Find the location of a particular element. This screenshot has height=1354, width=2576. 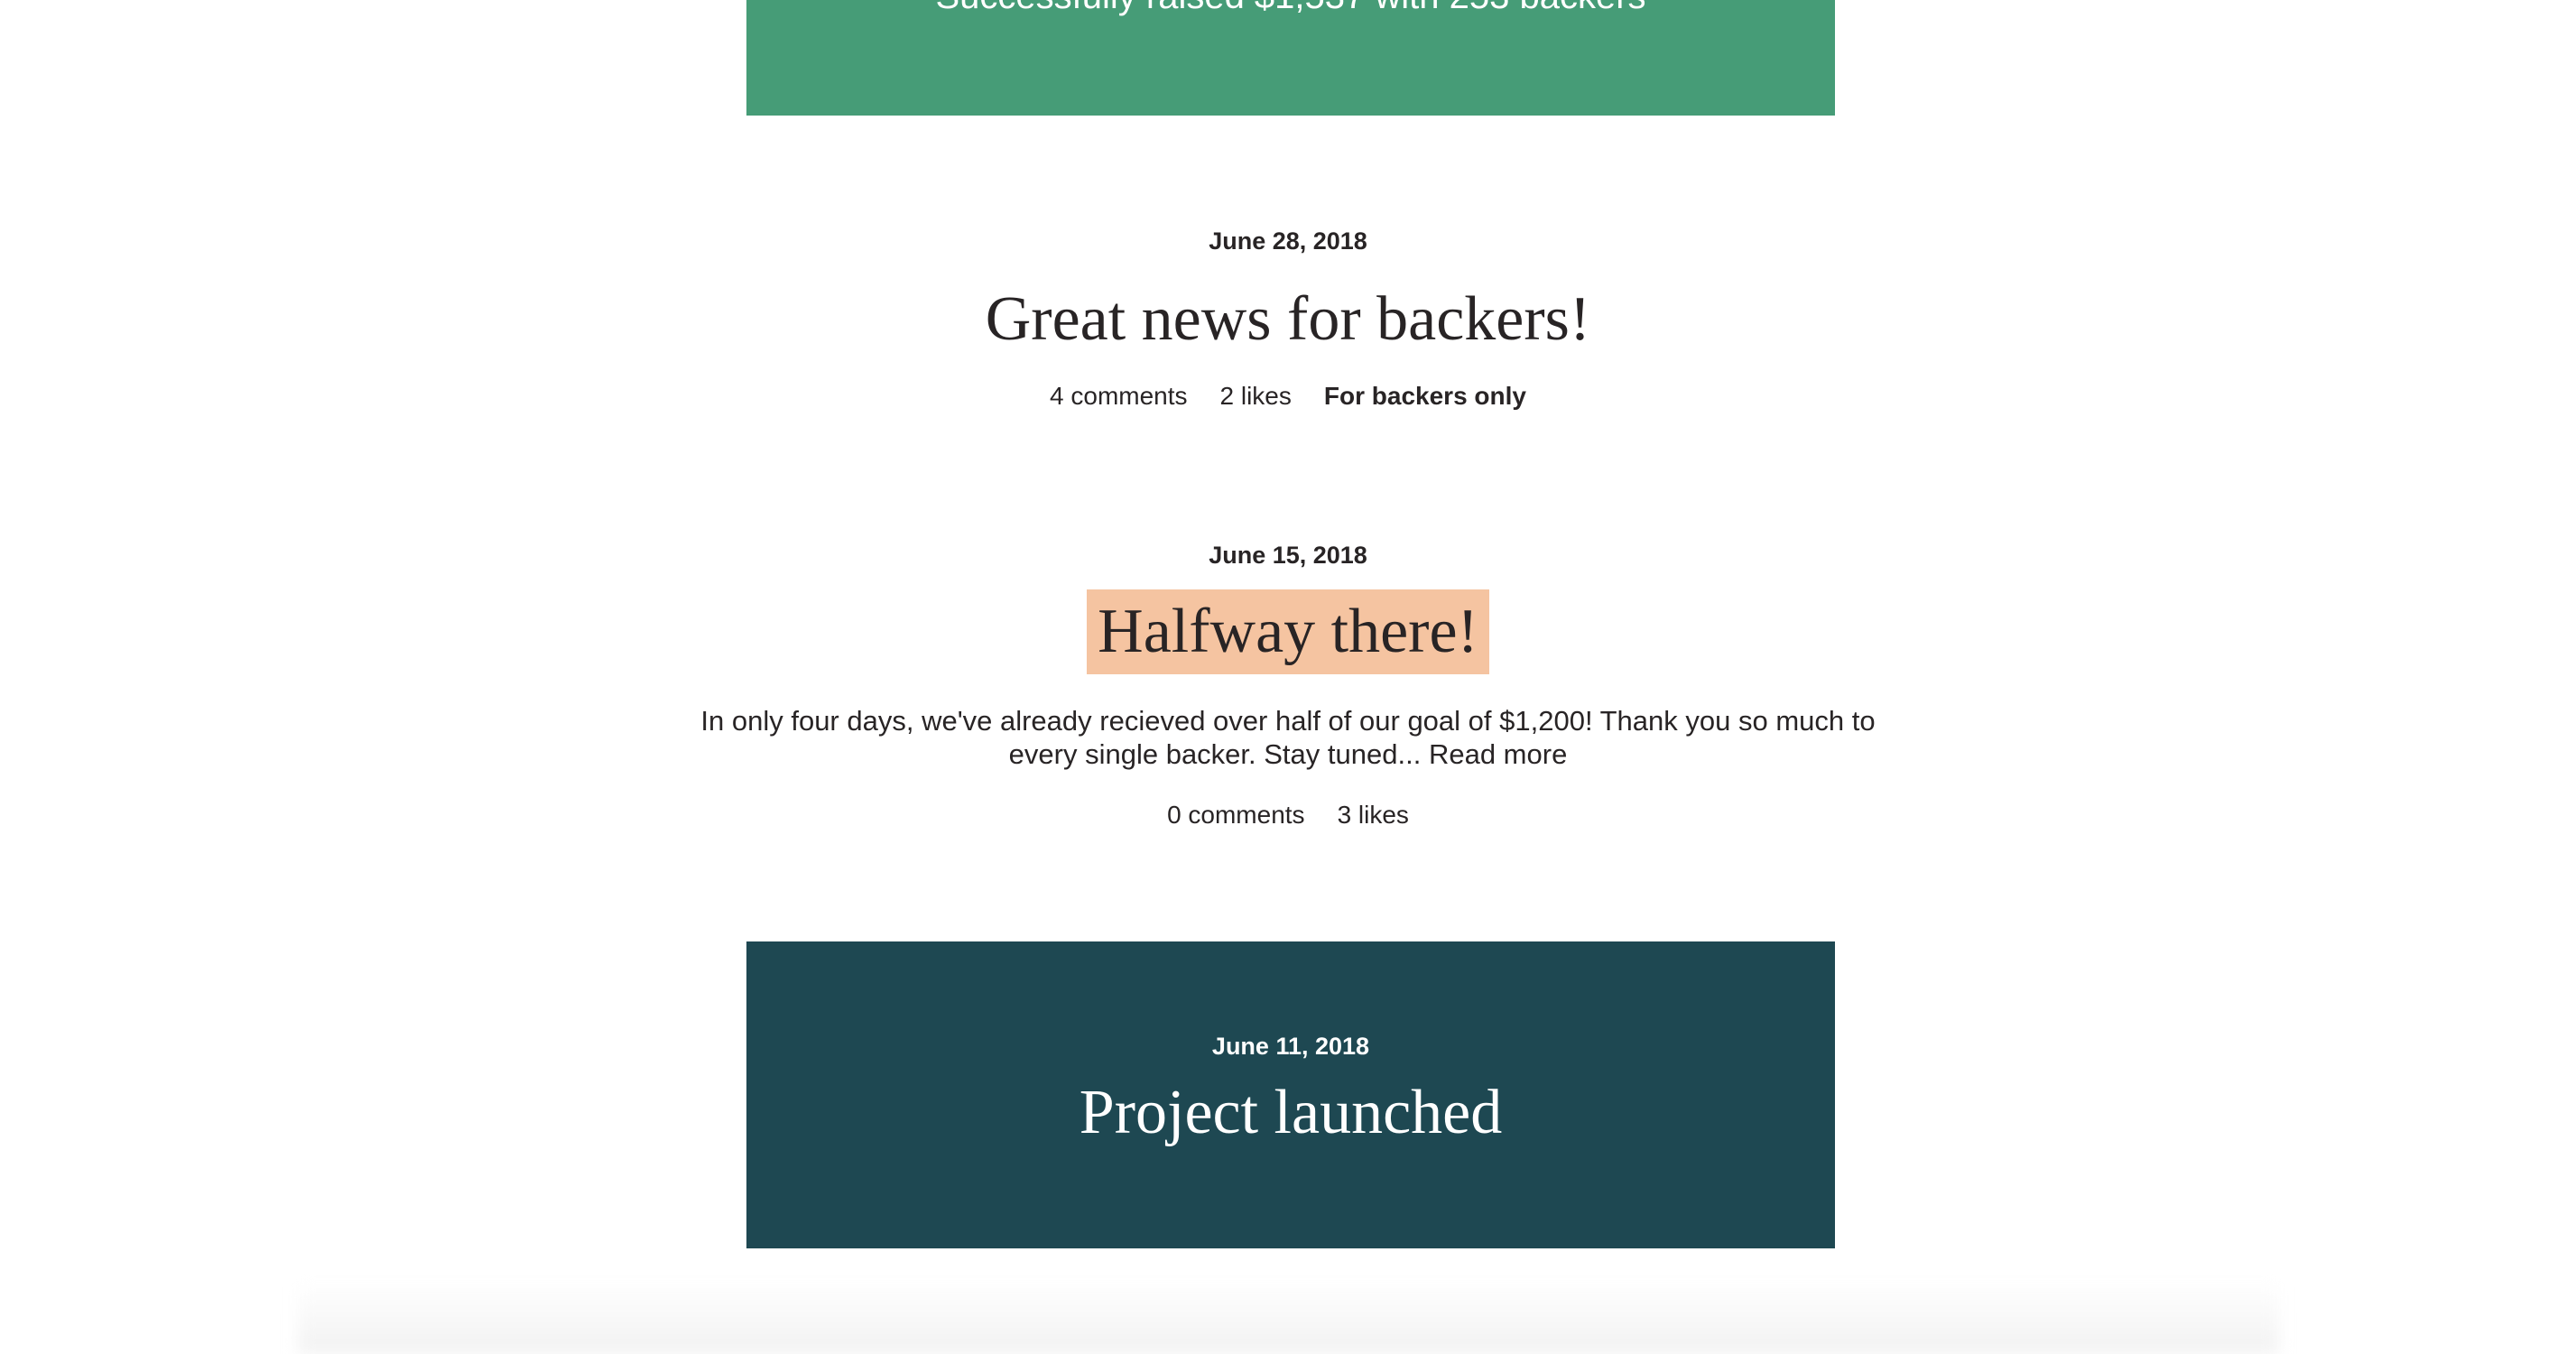

update-meta: 0 comments 3 likes is located at coordinates (1288, 815).